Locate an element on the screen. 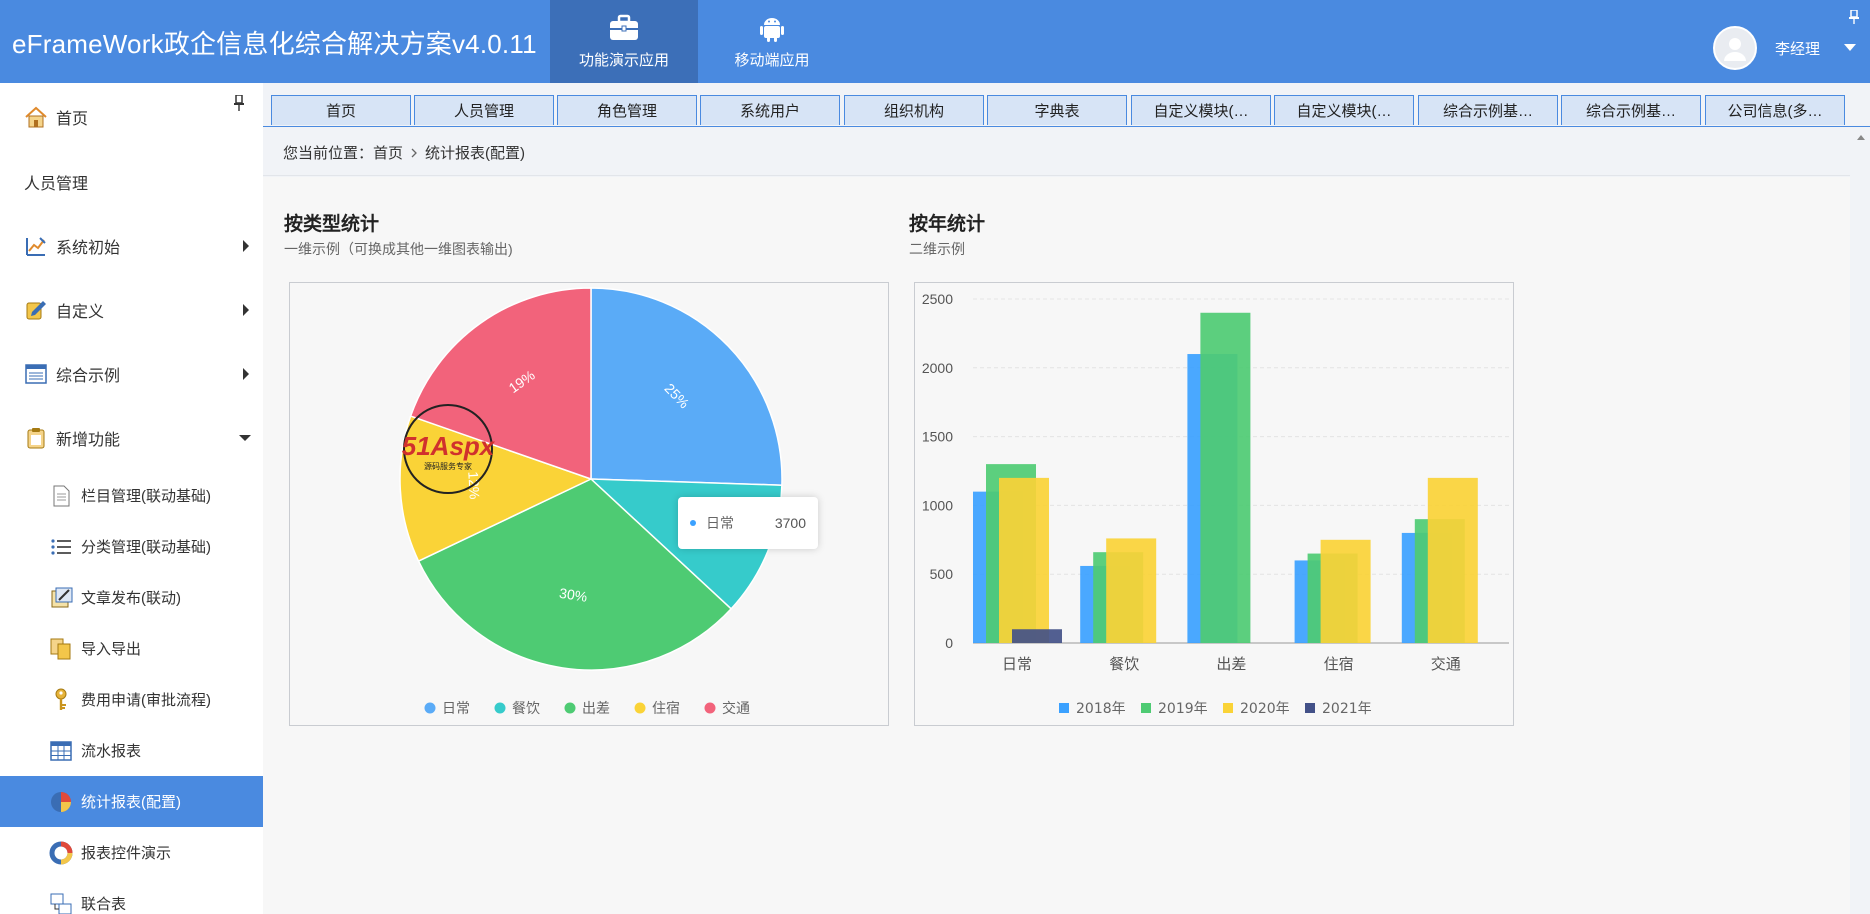 Image resolution: width=1870 pixels, height=914 pixels. document-icon is located at coordinates (61, 495).